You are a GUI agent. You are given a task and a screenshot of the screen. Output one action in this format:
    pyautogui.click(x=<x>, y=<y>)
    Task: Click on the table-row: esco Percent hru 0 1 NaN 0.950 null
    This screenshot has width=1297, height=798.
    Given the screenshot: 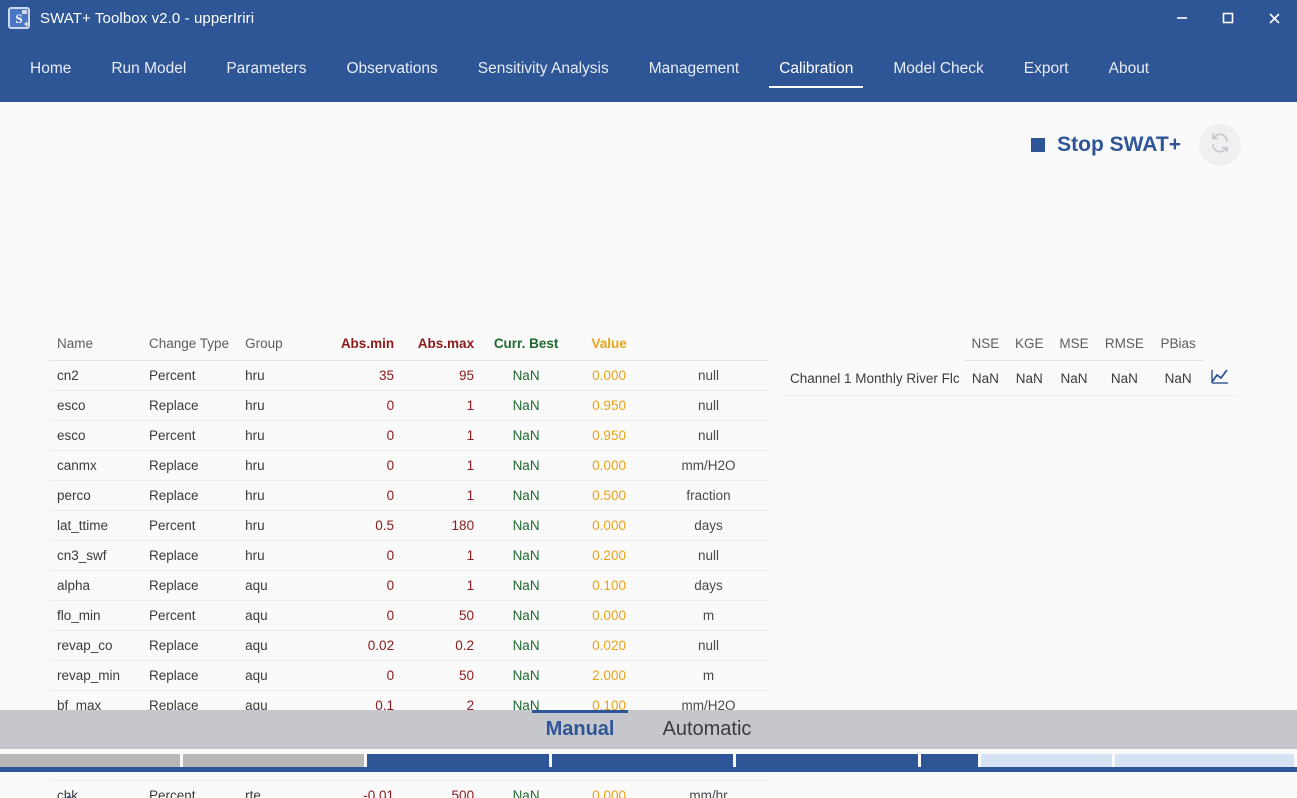 What is the action you would take?
    pyautogui.click(x=409, y=435)
    